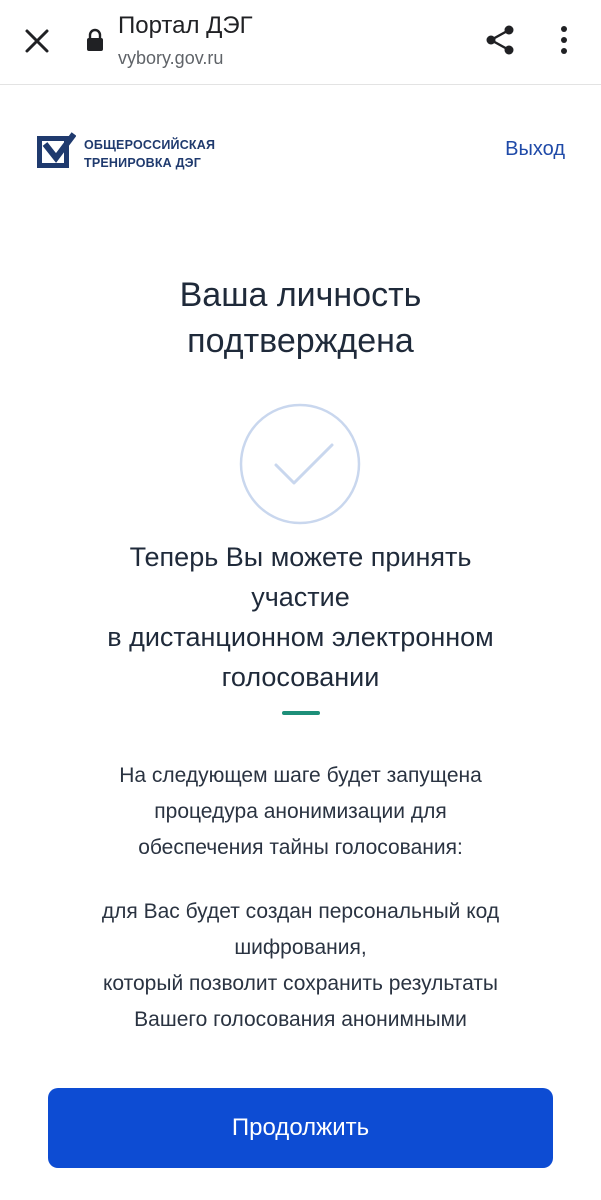 This screenshot has height=1200, width=601. Describe the element at coordinates (300, 318) in the screenshot. I see `identity-confirmed-heading: Ваша личность подтверждена` at that location.